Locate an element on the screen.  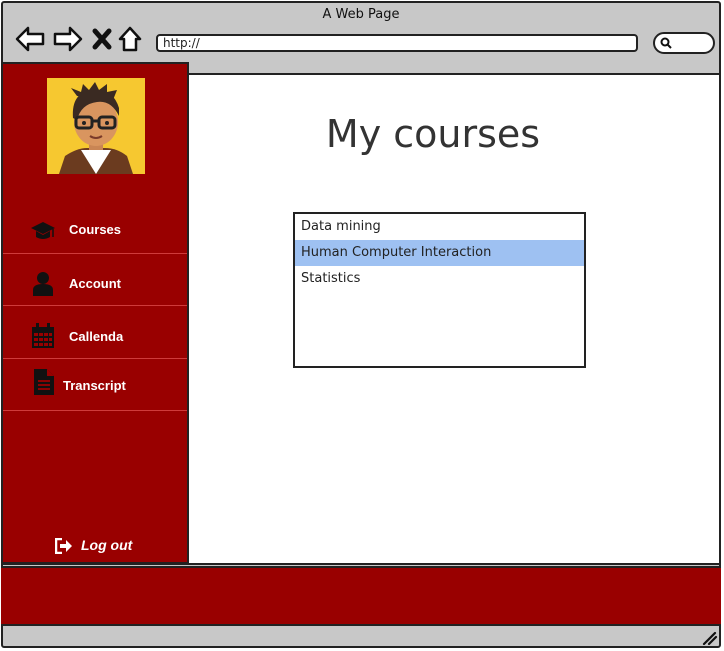
sign-out-icon is located at coordinates (63, 546).